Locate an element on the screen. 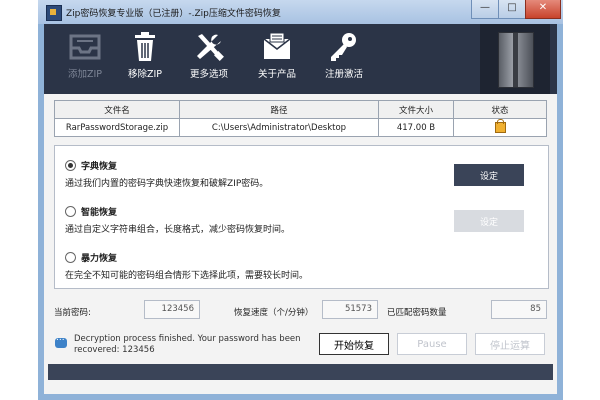 The width and height of the screenshot is (600, 400). close-icon: ✕ is located at coordinates (543, 7).